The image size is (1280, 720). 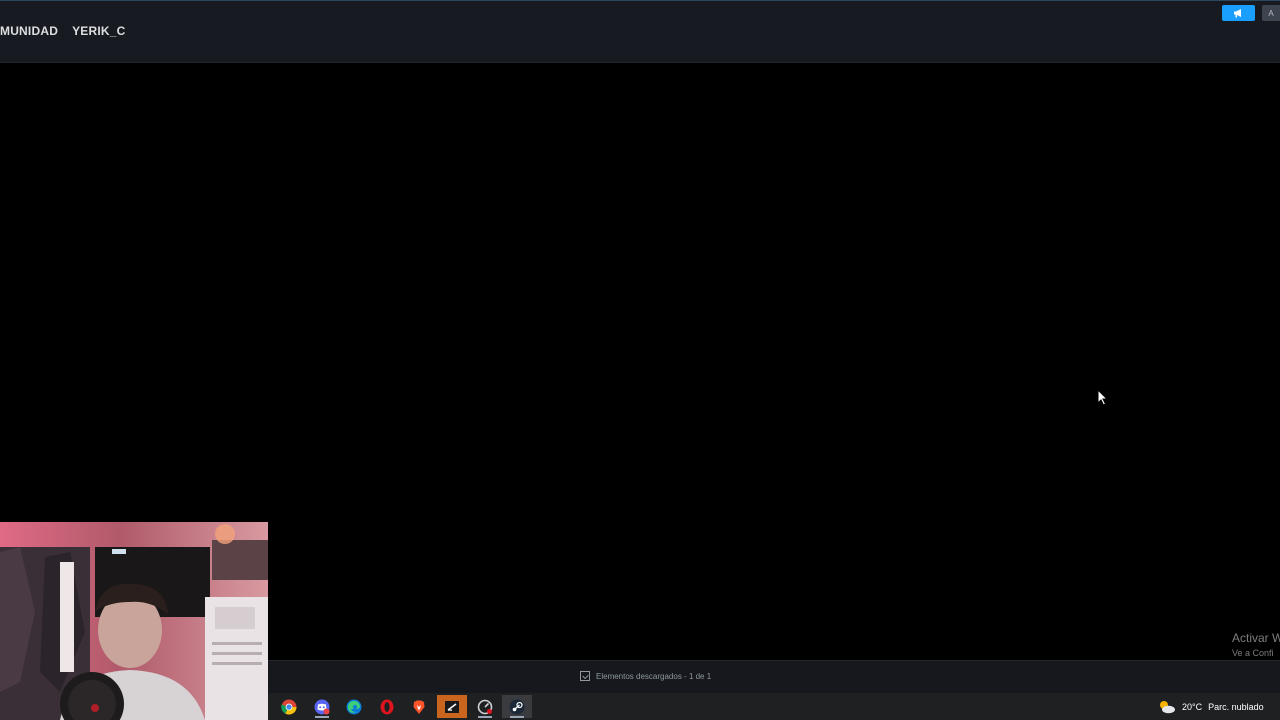 I want to click on editor-icon, so click(x=452, y=706).